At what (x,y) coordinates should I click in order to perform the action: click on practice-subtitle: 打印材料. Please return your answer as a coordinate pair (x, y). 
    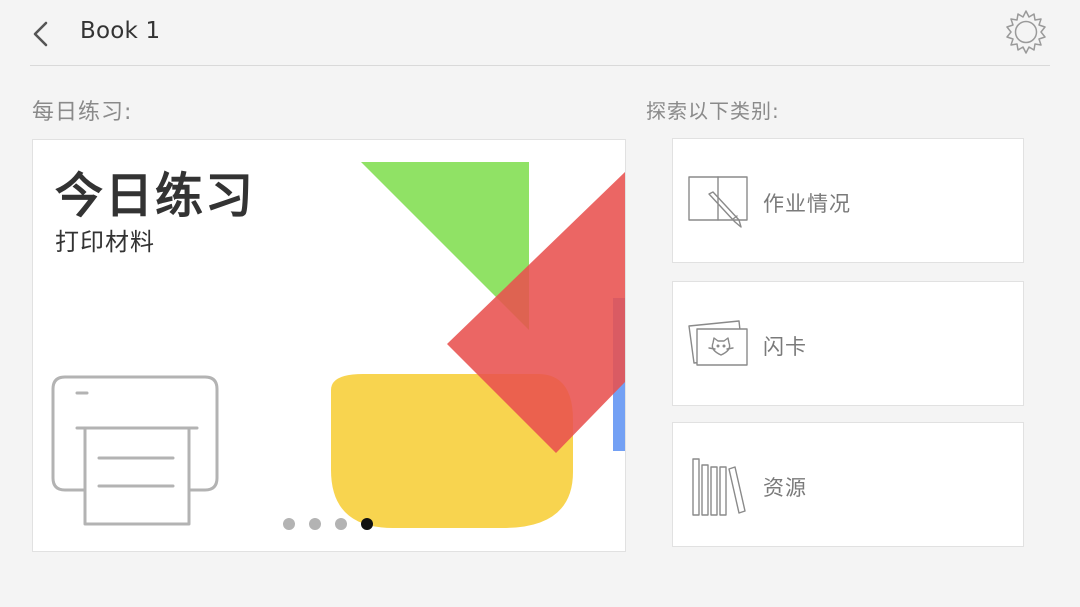
    Looking at the image, I should click on (105, 242).